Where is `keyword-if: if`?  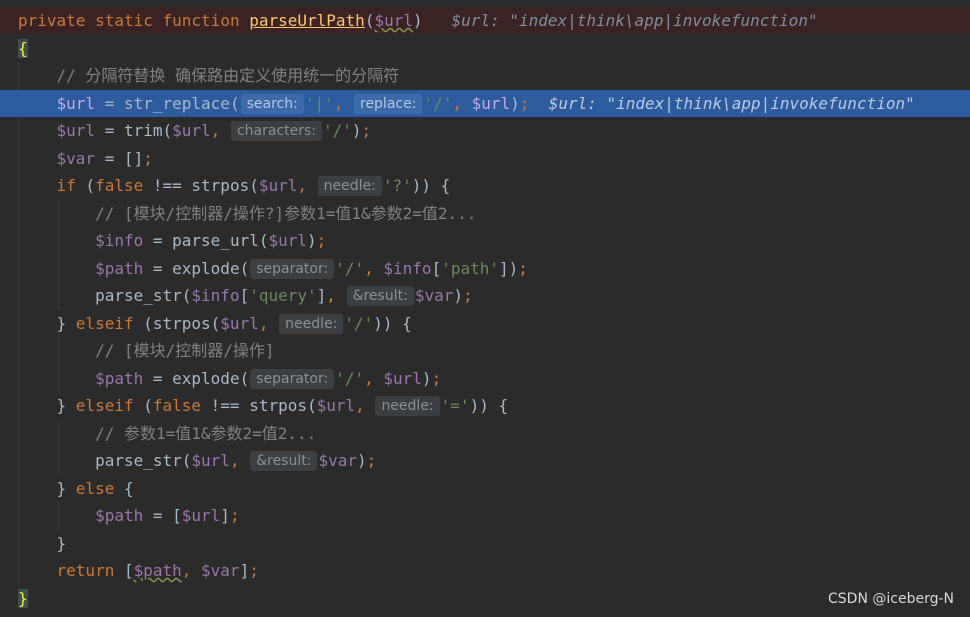
keyword-if: if is located at coordinates (66, 185).